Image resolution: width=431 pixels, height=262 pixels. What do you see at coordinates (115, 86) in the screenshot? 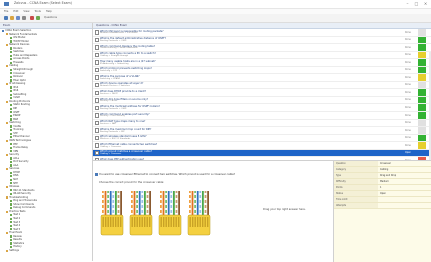
I see `question-category: Network Devices > Switches` at bounding box center [115, 86].